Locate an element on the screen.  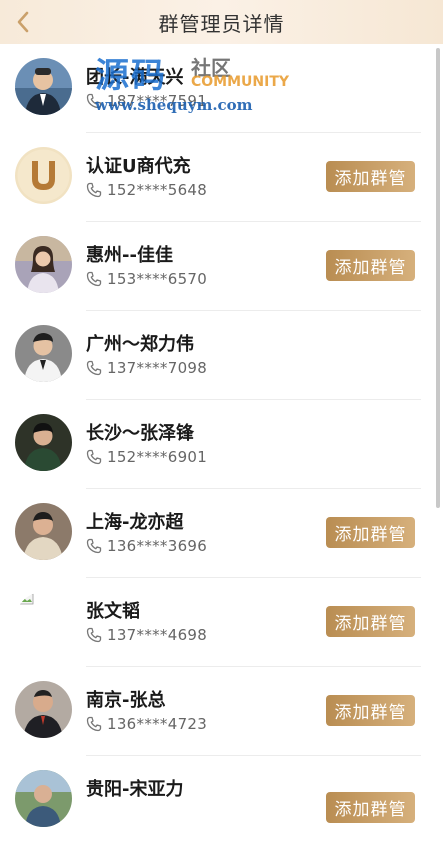
list-item: 上海-龙亦超 136****3696 添加群管 is located at coordinates (221, 533).